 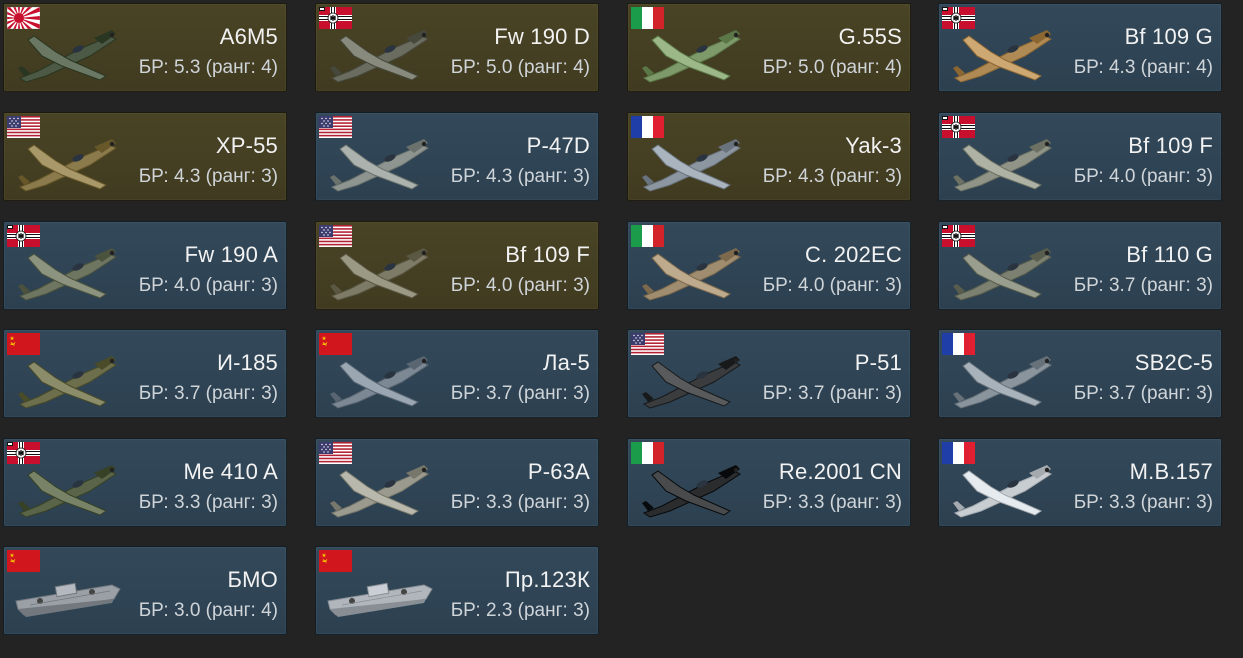 I want to click on vehicle-card: Bf 110 G БР: 3.7 (ранг: 3), so click(x=1080, y=265).